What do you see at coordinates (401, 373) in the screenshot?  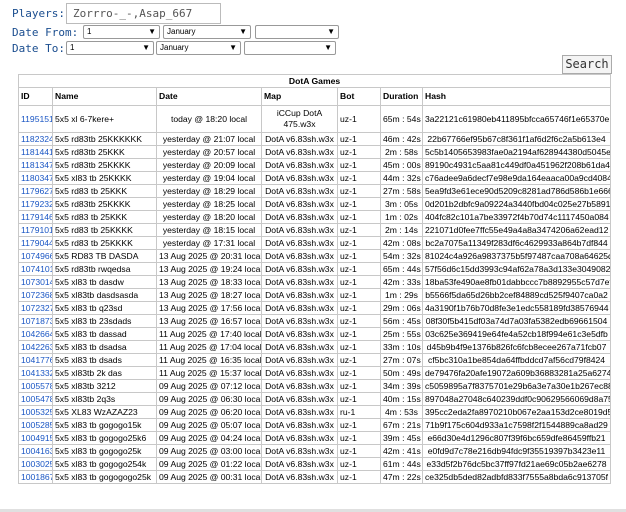 I see `cell-duration: 50m : 49s` at bounding box center [401, 373].